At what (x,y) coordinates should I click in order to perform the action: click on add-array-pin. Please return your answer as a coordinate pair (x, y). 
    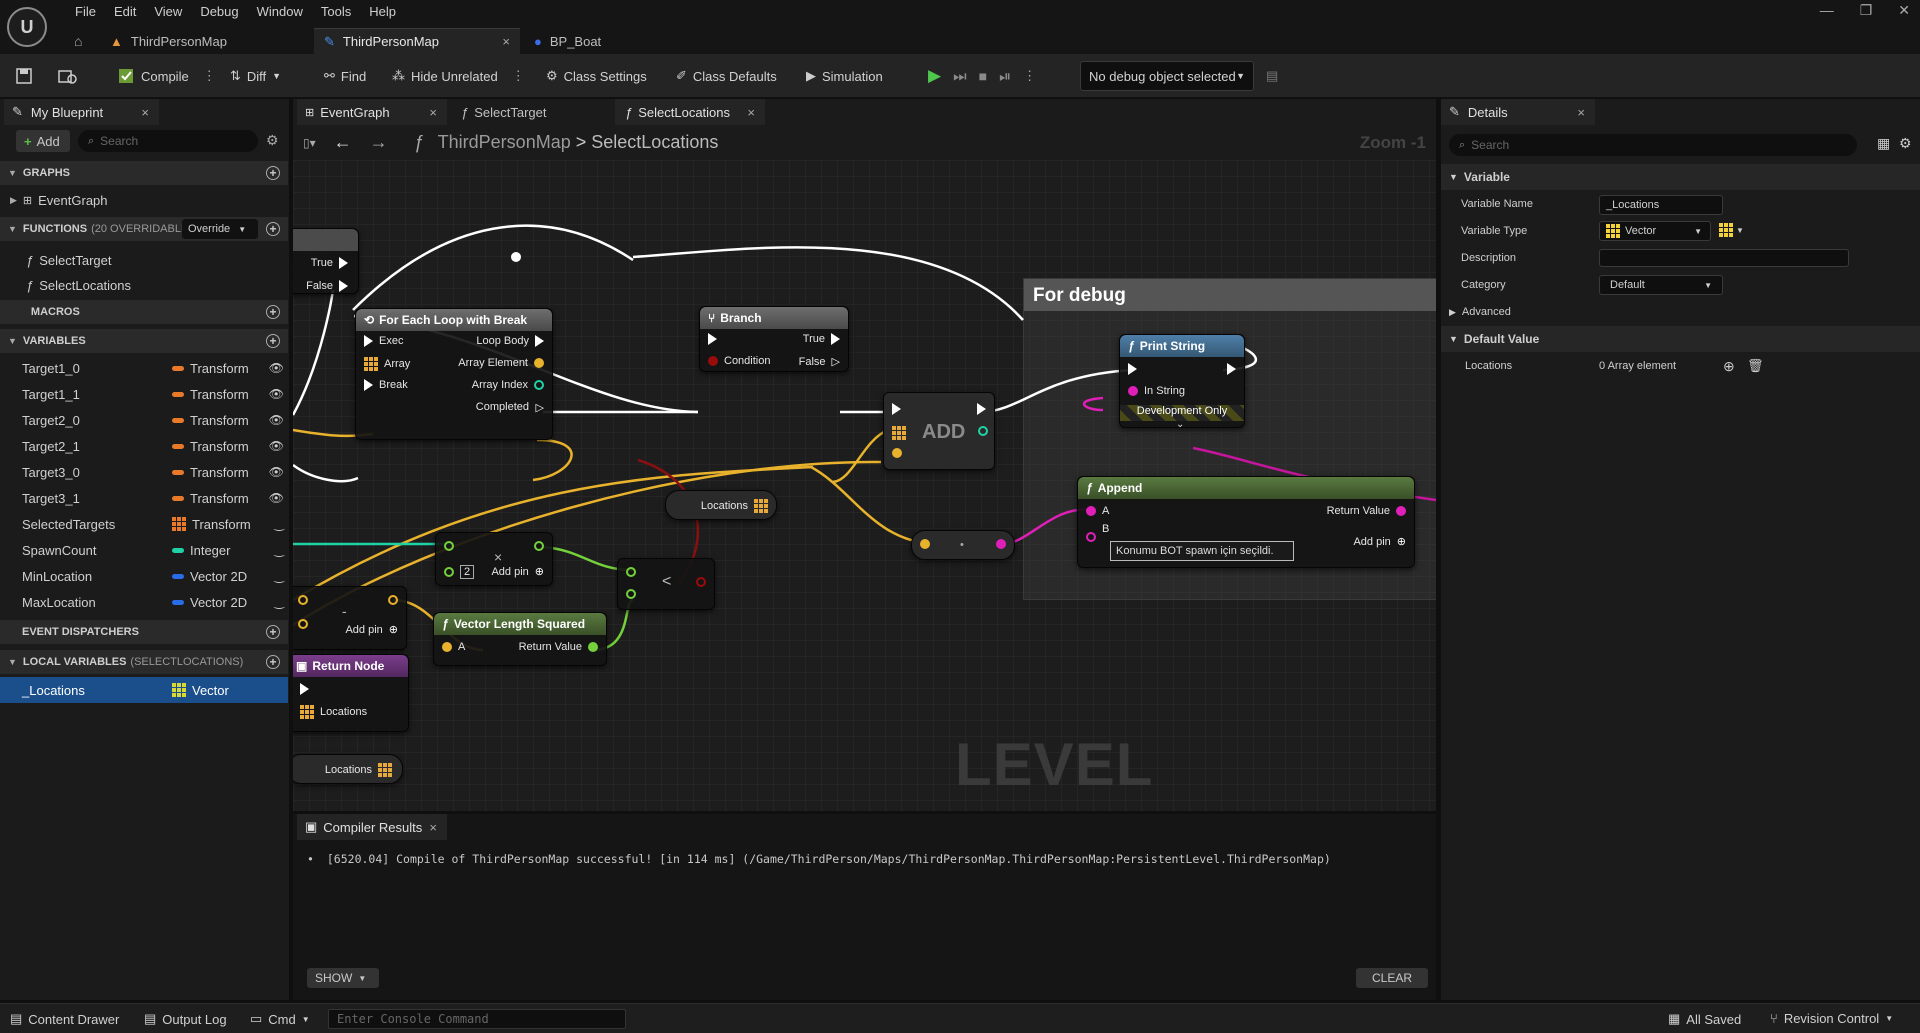
    Looking at the image, I should click on (899, 433).